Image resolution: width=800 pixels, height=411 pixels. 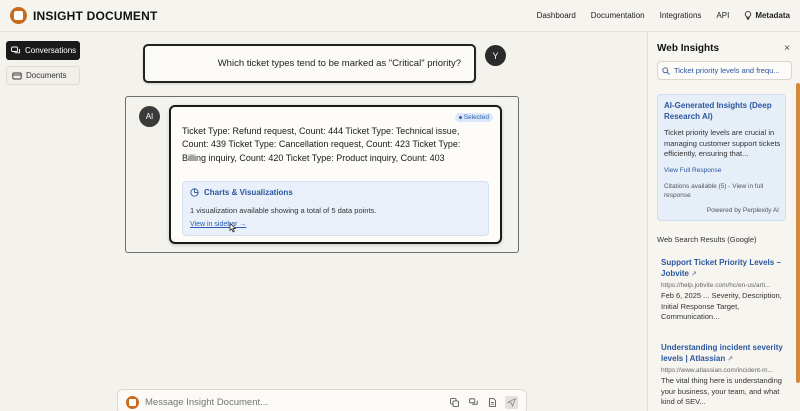 What do you see at coordinates (748, 15) in the screenshot?
I see `lightbulb-icon` at bounding box center [748, 15].